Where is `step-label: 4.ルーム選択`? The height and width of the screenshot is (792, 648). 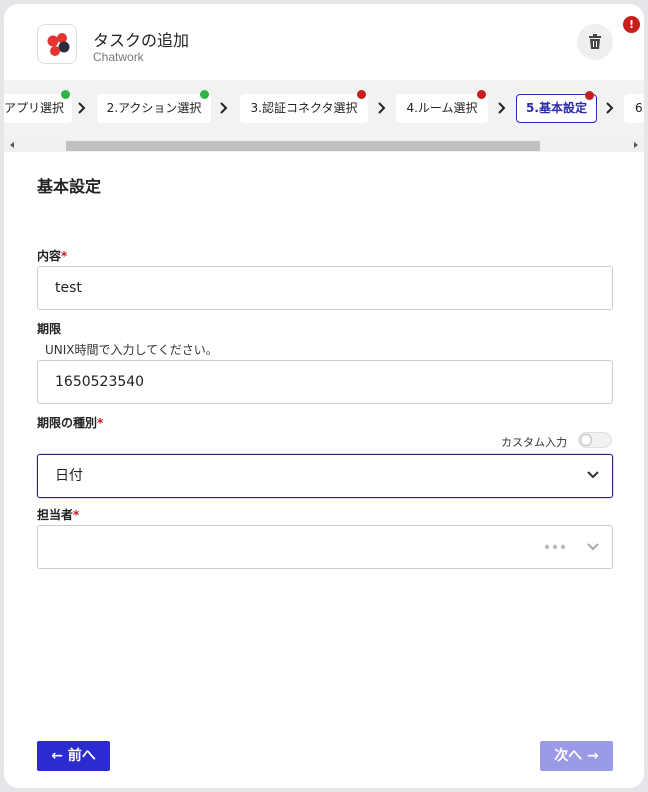 step-label: 4.ルーム選択 is located at coordinates (442, 108).